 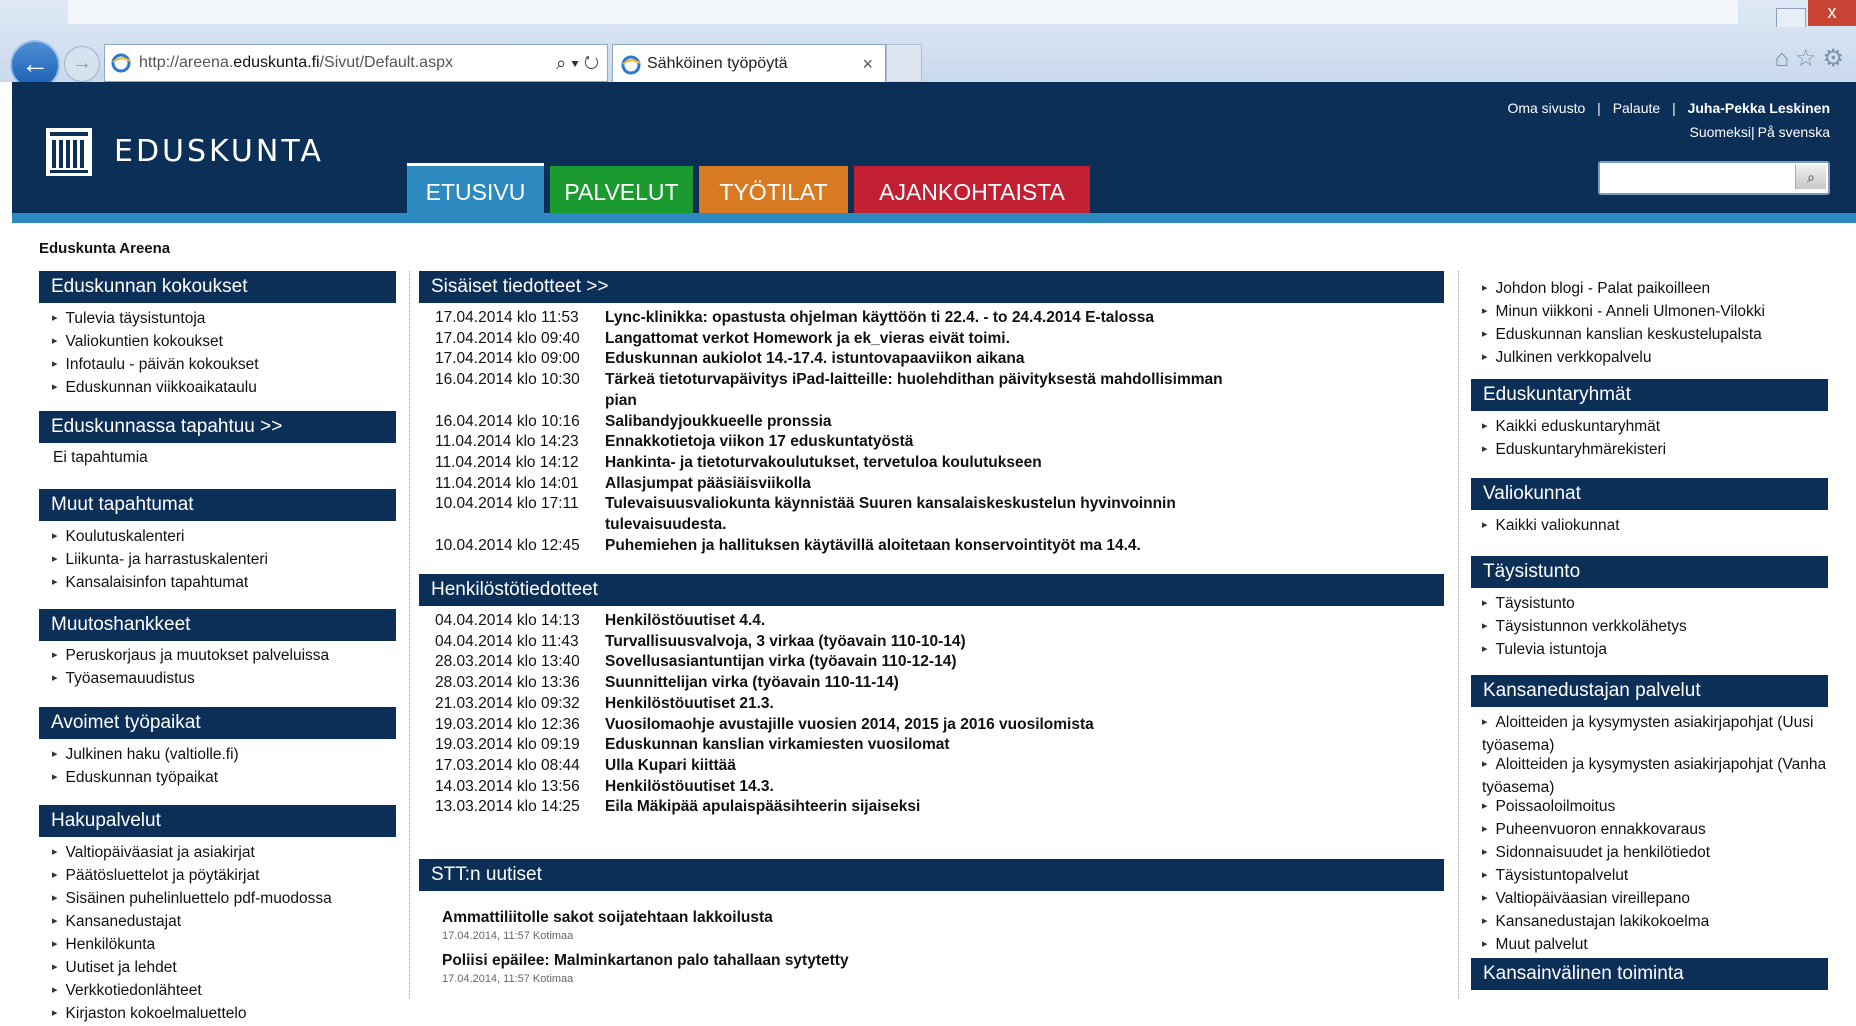 I want to click on news-title: Allasjumpat pääsiäisviikolla, so click(x=930, y=484).